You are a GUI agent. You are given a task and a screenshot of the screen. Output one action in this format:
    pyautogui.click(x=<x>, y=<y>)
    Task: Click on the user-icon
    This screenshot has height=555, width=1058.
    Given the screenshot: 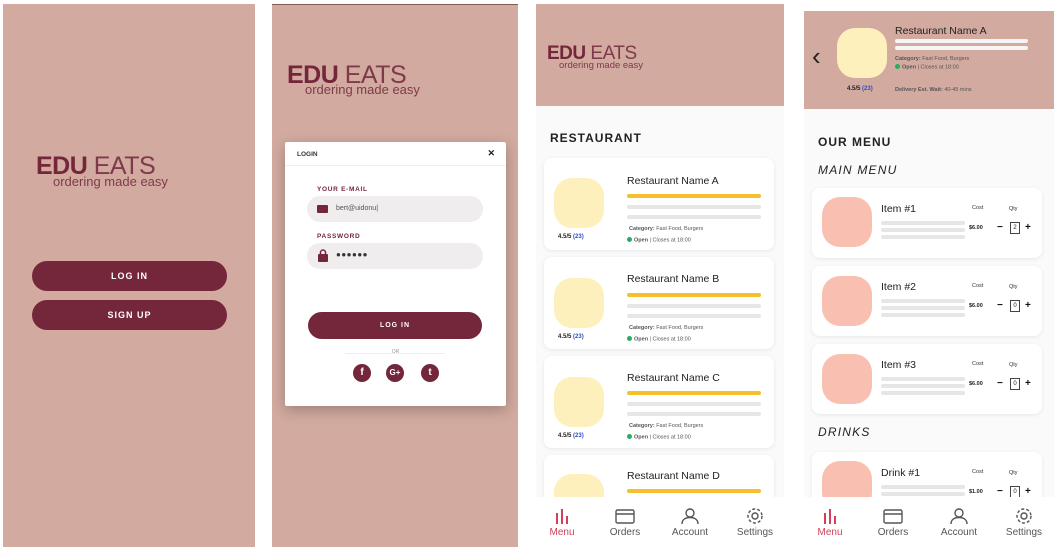 What is the action you would take?
    pyautogui.click(x=959, y=516)
    